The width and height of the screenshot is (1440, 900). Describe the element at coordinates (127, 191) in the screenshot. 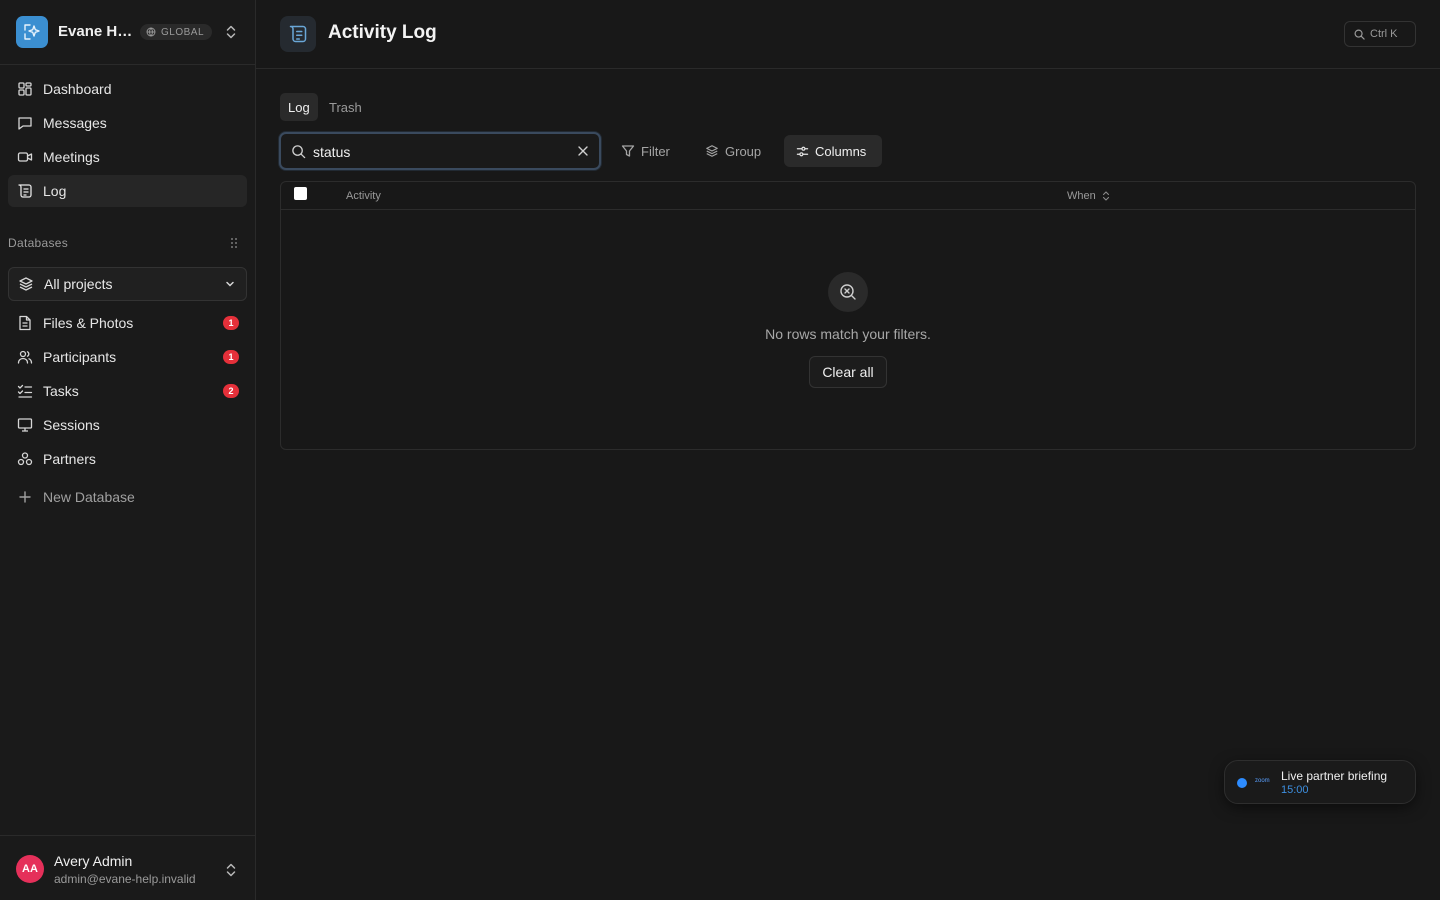

I see `sidebar-item-log: Log` at that location.